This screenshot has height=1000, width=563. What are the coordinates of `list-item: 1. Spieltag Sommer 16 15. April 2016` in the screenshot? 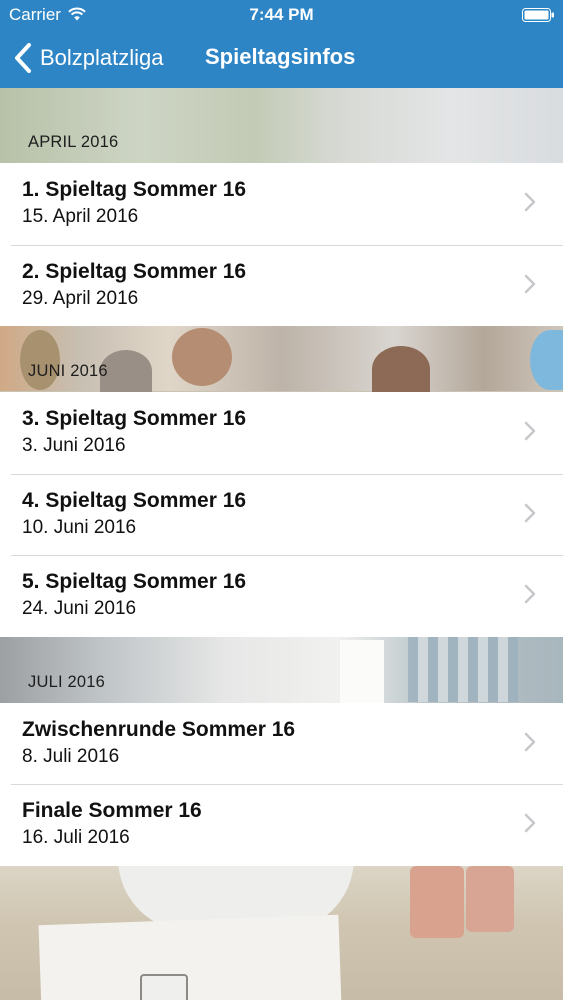 It's located at (281, 204).